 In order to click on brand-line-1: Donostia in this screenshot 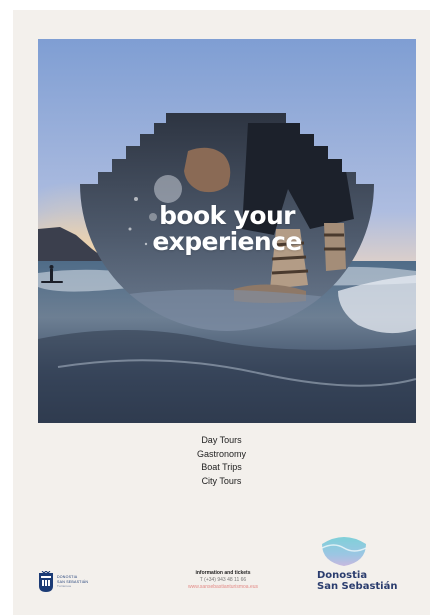, I will do `click(342, 575)`.